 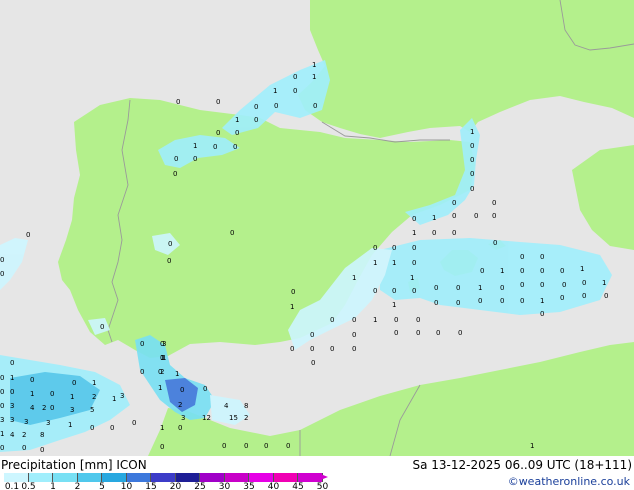 What do you see at coordinates (102, 486) in the screenshot?
I see `legend-tick-label: 5` at bounding box center [102, 486].